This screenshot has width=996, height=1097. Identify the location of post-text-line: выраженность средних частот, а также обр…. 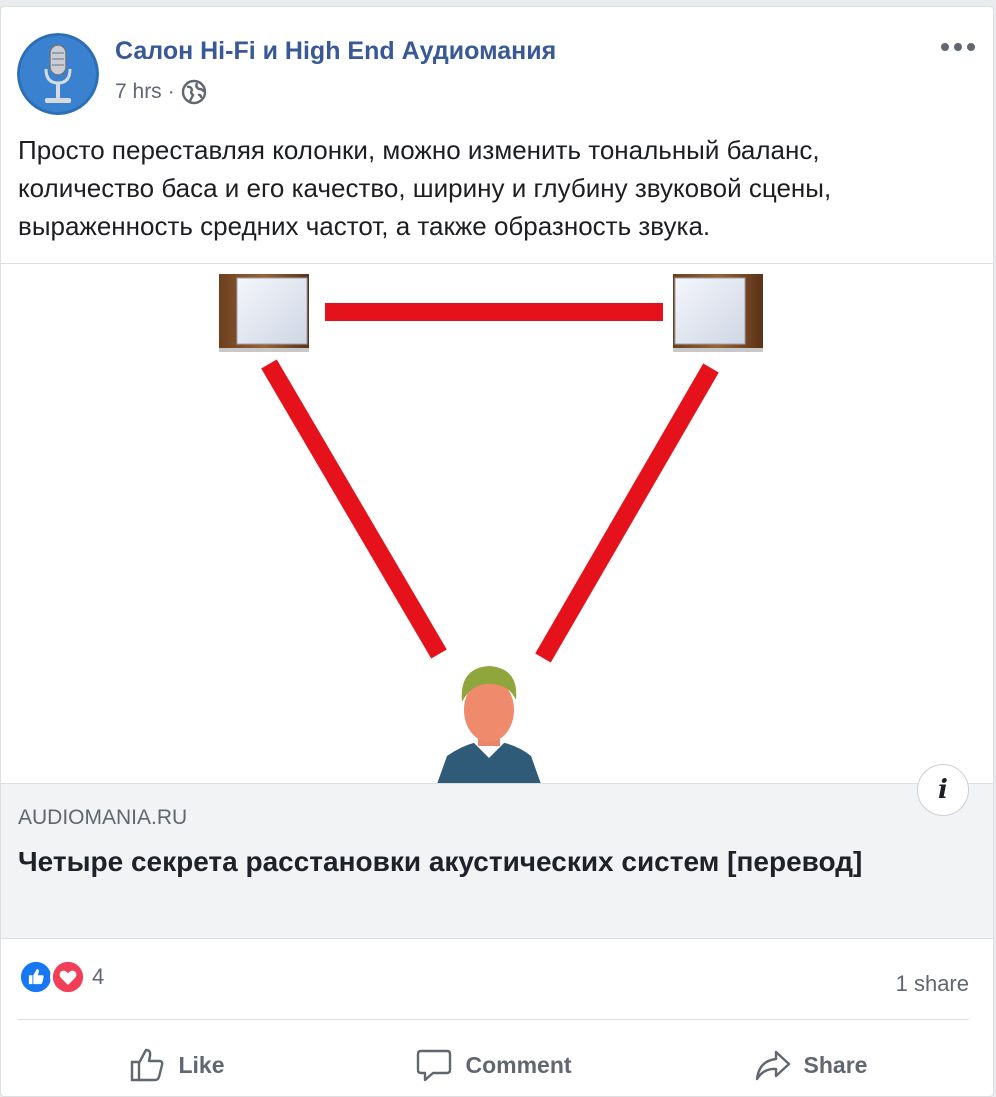
(364, 226).